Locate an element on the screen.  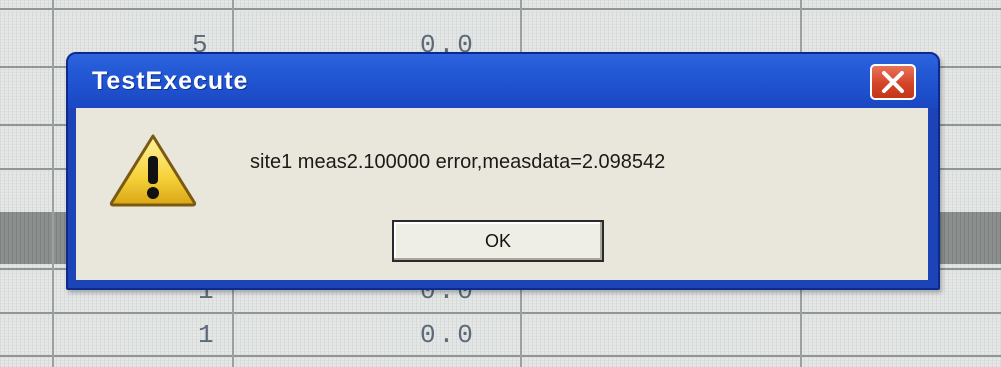
ok-button: OK is located at coordinates (498, 241).